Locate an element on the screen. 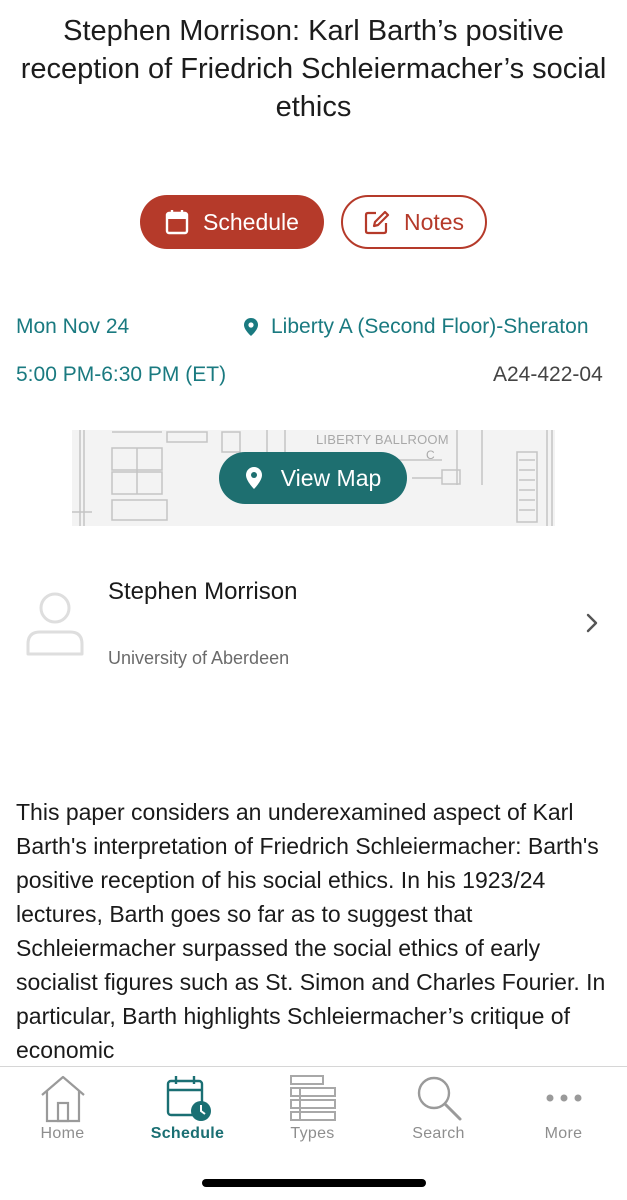 Image resolution: width=627 pixels, height=1200 pixels. notes-button: Notes is located at coordinates (414, 222).